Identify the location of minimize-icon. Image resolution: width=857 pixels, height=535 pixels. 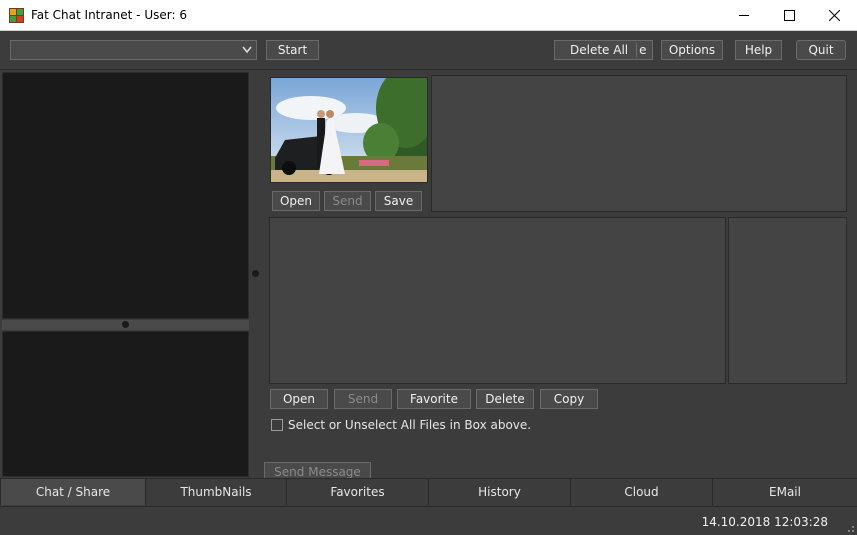
(744, 15).